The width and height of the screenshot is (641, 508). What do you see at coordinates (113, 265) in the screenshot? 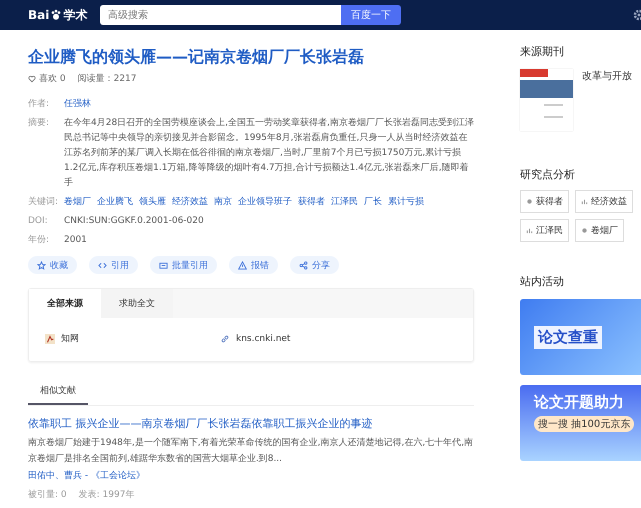
I see `action-button: 引用` at bounding box center [113, 265].